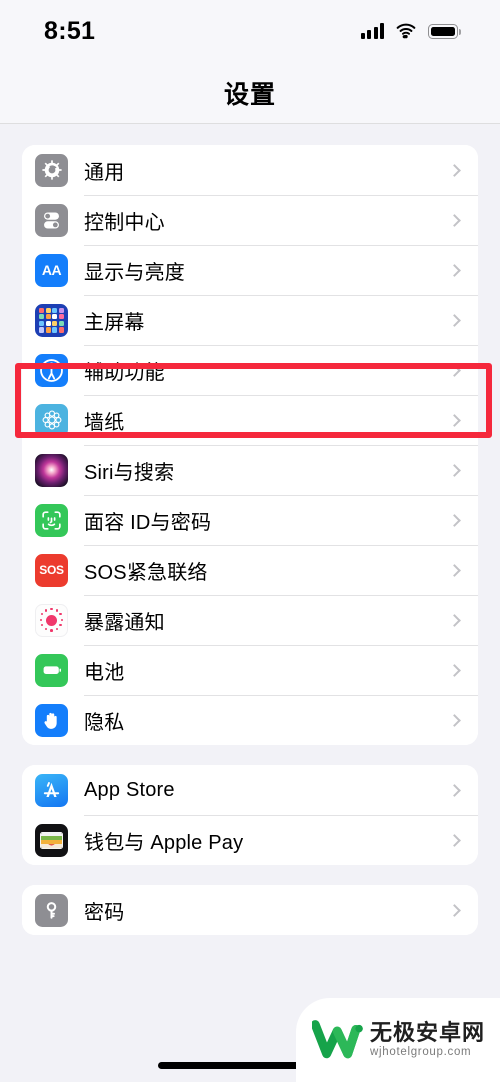  What do you see at coordinates (51, 320) in the screenshot?
I see `home-screen-icon` at bounding box center [51, 320].